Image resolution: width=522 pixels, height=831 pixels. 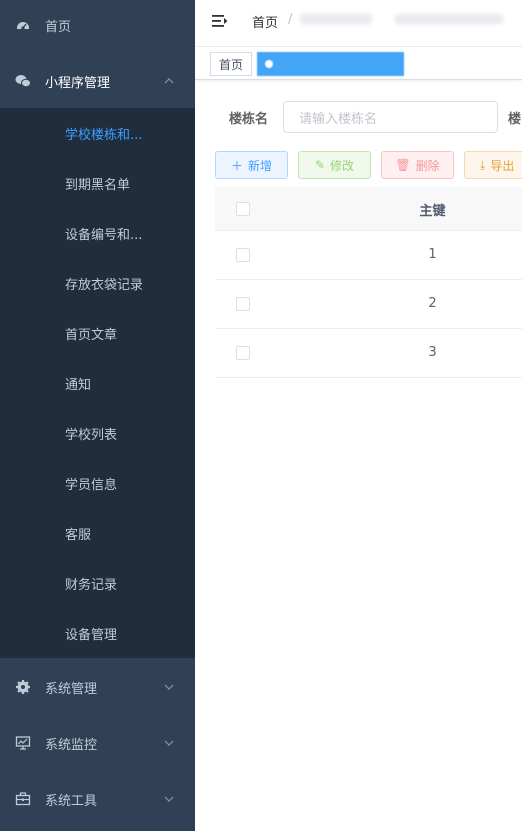 What do you see at coordinates (342, 165) in the screenshot?
I see `edit-label: 修改` at bounding box center [342, 165].